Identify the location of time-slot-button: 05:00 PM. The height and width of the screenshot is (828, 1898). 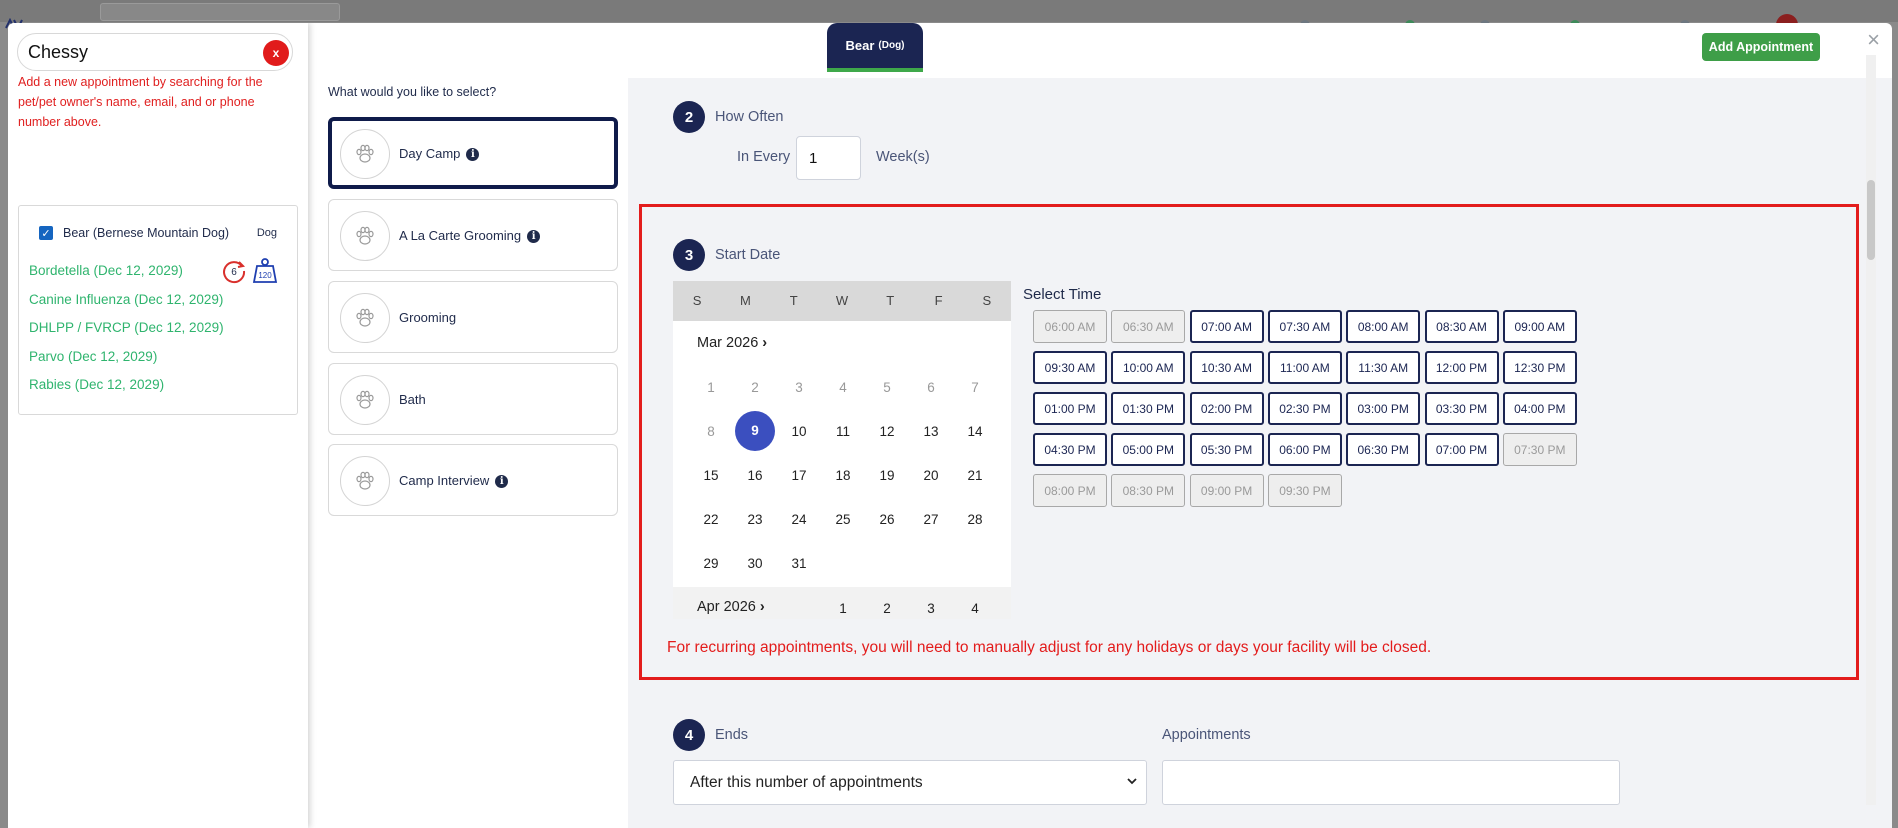
(1148, 449).